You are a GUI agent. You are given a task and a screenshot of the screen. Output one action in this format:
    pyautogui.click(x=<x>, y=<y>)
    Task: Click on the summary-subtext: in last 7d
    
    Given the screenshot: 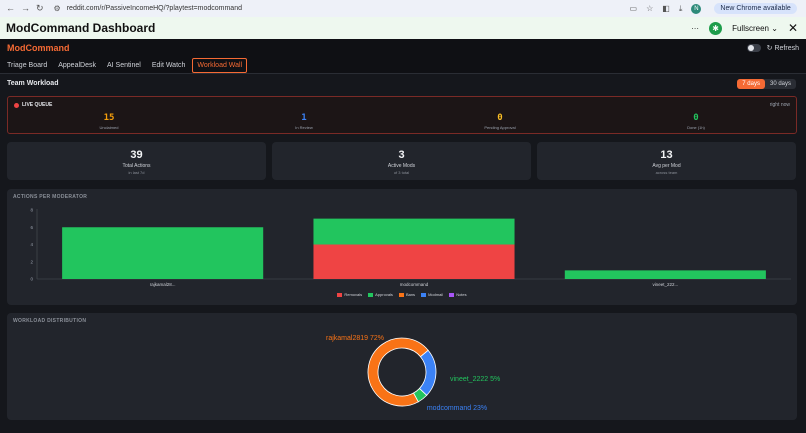 What is the action you would take?
    pyautogui.click(x=136, y=172)
    